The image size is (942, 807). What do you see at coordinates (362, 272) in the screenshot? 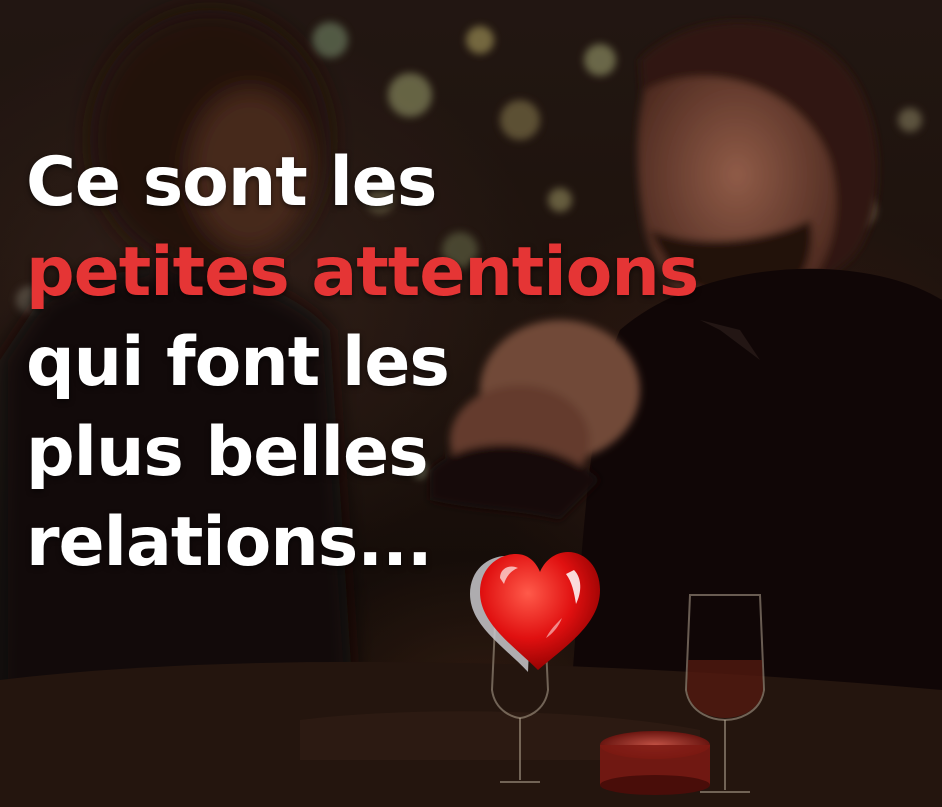
I see `quote-line-2-highlight: petites attentions` at bounding box center [362, 272].